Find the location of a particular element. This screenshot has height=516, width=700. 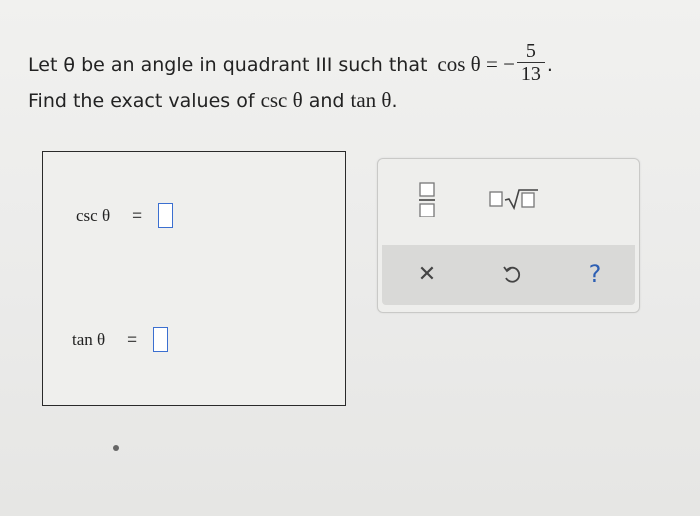

csc-label: csc θ is located at coordinates (281, 100).